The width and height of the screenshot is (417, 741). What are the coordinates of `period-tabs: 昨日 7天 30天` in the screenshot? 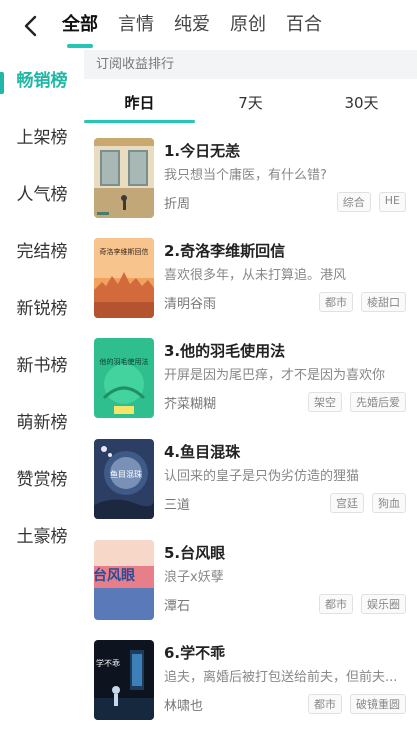 It's located at (250, 104).